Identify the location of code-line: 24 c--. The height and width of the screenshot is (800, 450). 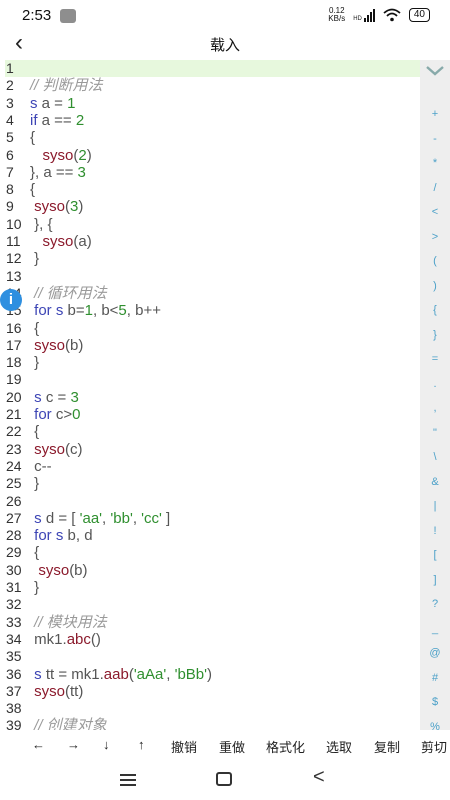
(26, 466).